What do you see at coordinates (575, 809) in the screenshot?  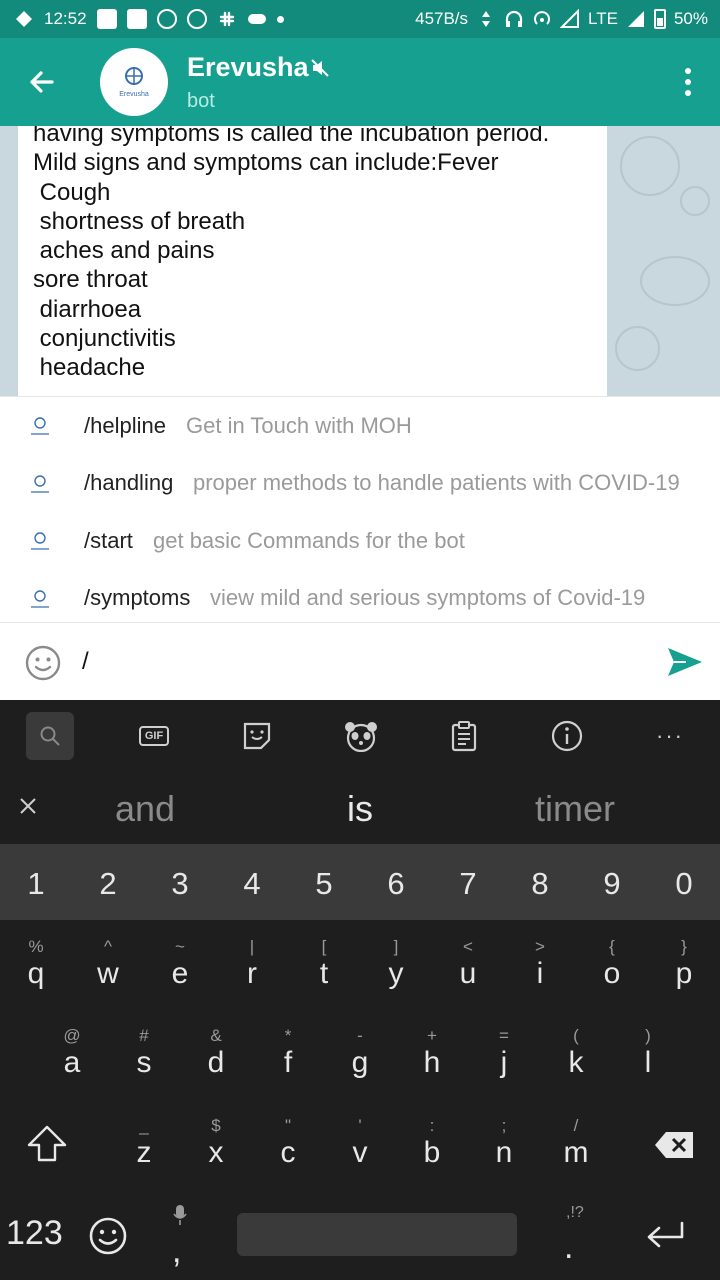 I see `suggestion-right: timer` at bounding box center [575, 809].